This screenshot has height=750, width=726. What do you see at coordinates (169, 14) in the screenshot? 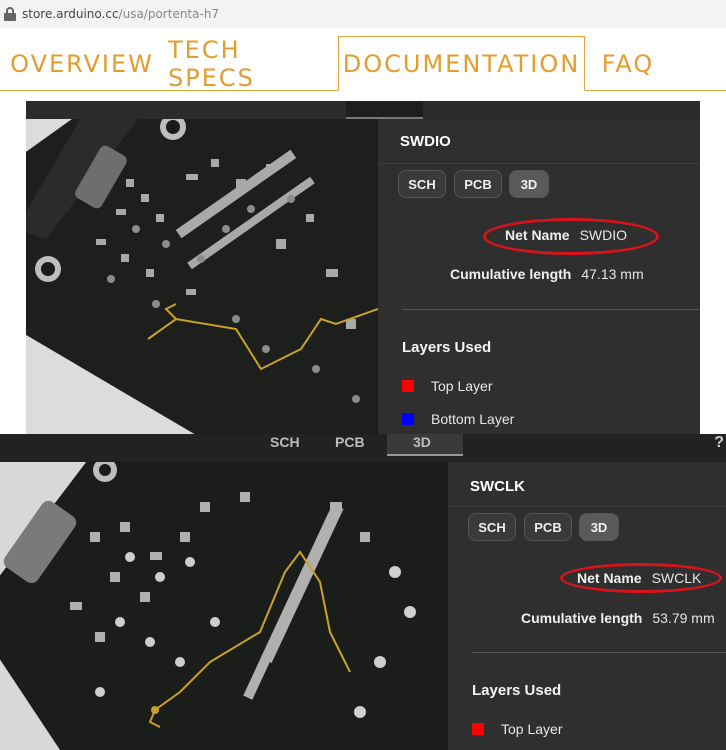
I see `url-path: /usa/portenta-h7` at bounding box center [169, 14].